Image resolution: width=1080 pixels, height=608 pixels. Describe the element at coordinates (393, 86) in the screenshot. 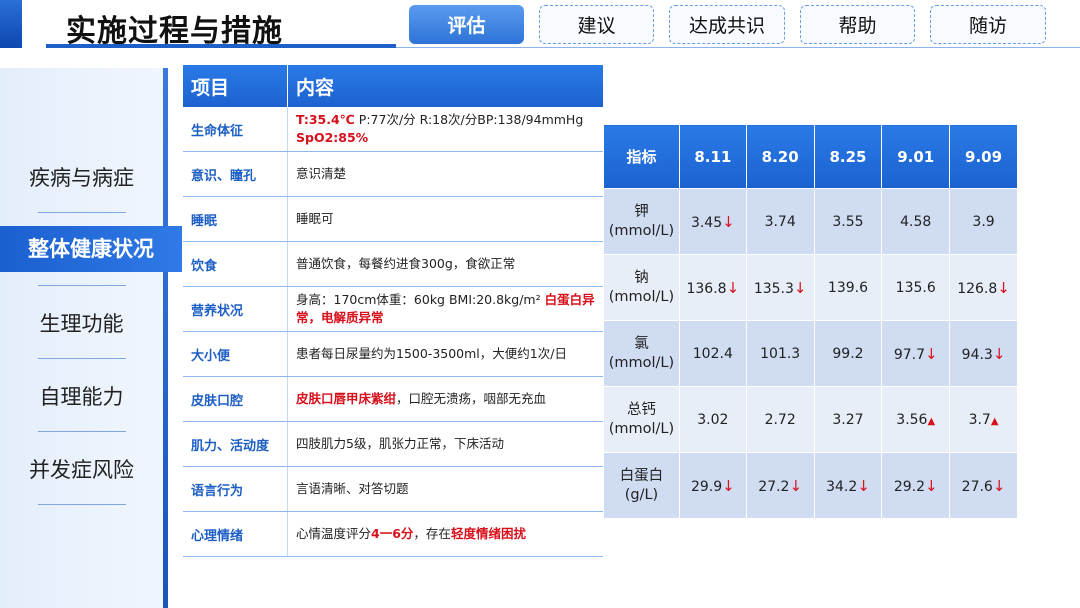

I see `assessment-table-header: 项目 内容` at that location.